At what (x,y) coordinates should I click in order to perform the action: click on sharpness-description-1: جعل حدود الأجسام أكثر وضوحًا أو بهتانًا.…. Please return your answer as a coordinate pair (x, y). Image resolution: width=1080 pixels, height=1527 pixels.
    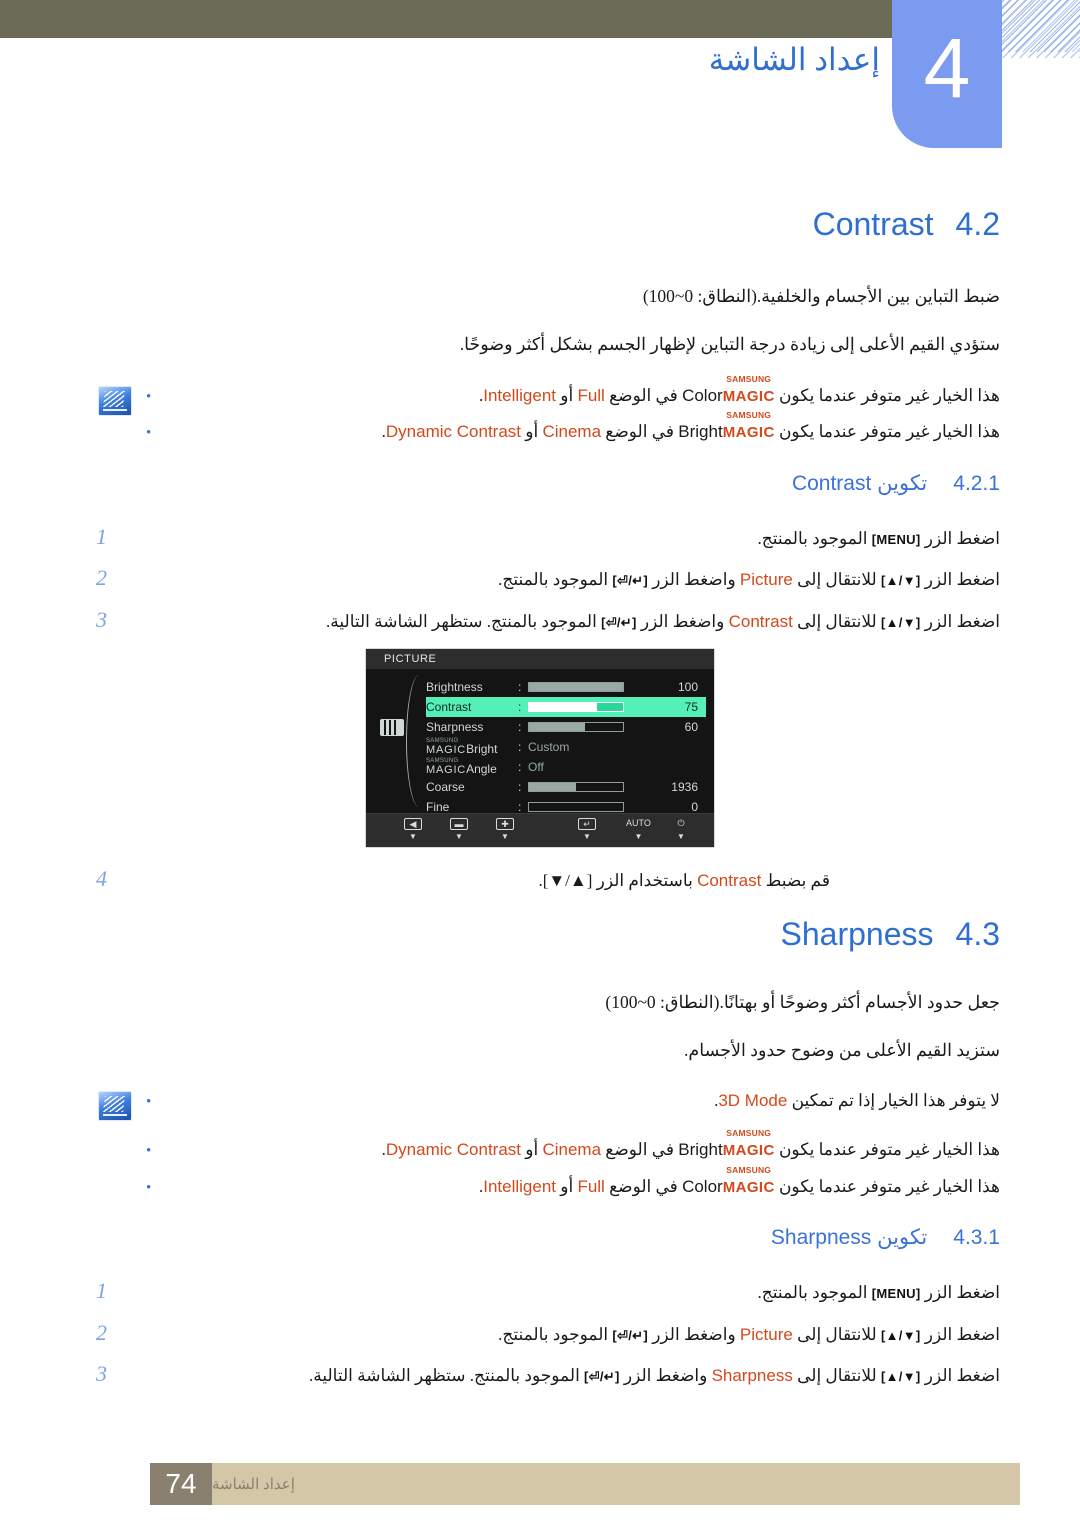
    Looking at the image, I should click on (802, 1001).